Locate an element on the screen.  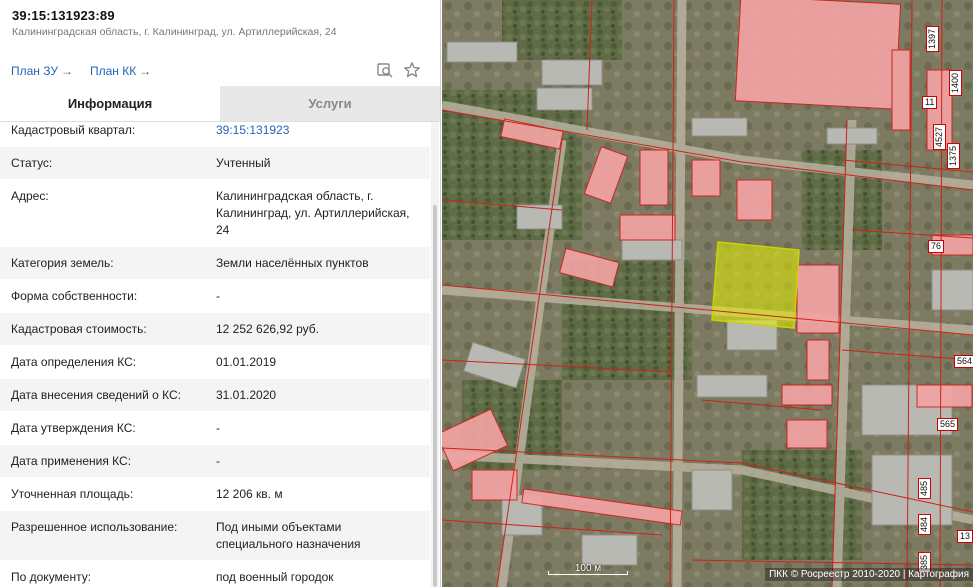
info-row-value: под военный городок is located at coordinates (322, 577).